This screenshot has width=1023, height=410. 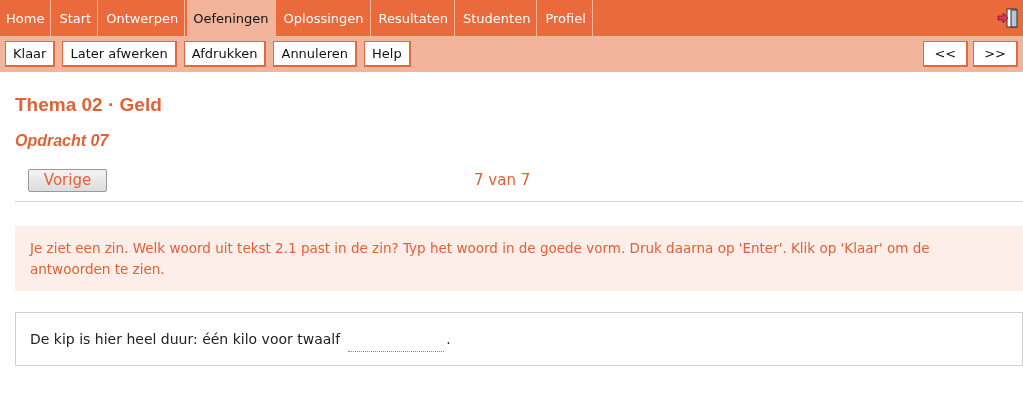 What do you see at coordinates (225, 54) in the screenshot?
I see `toolbar-button: Afdrukken` at bounding box center [225, 54].